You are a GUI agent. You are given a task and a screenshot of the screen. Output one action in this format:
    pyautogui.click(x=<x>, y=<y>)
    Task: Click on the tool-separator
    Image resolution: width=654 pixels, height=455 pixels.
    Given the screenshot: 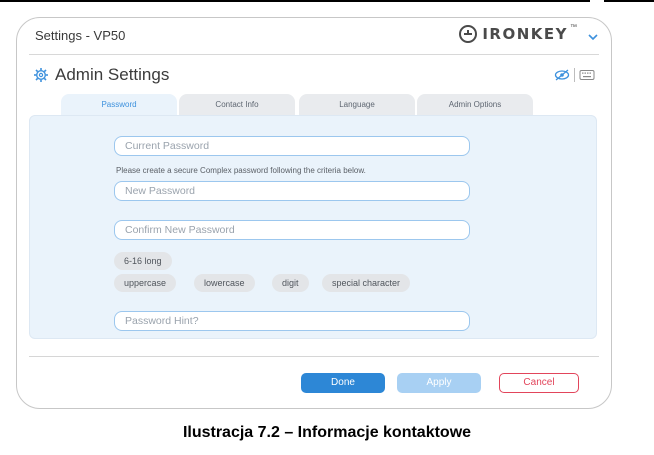 What is the action you would take?
    pyautogui.click(x=574, y=75)
    